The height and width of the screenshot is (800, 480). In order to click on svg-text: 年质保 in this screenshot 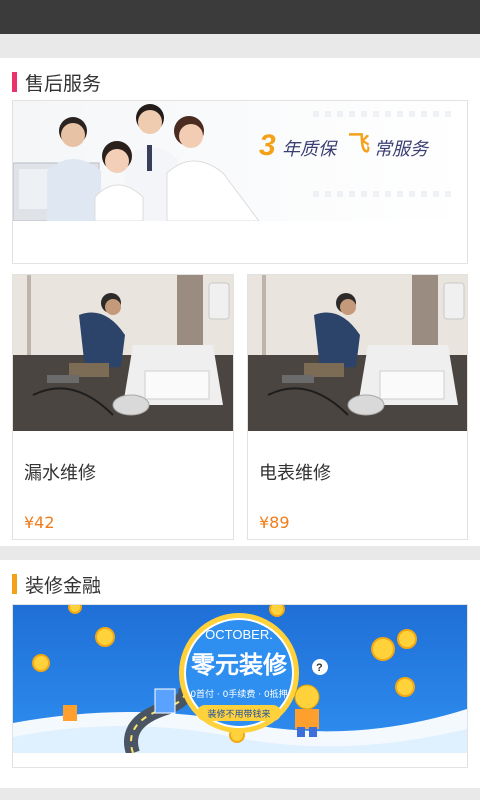, I will do `click(310, 149)`.